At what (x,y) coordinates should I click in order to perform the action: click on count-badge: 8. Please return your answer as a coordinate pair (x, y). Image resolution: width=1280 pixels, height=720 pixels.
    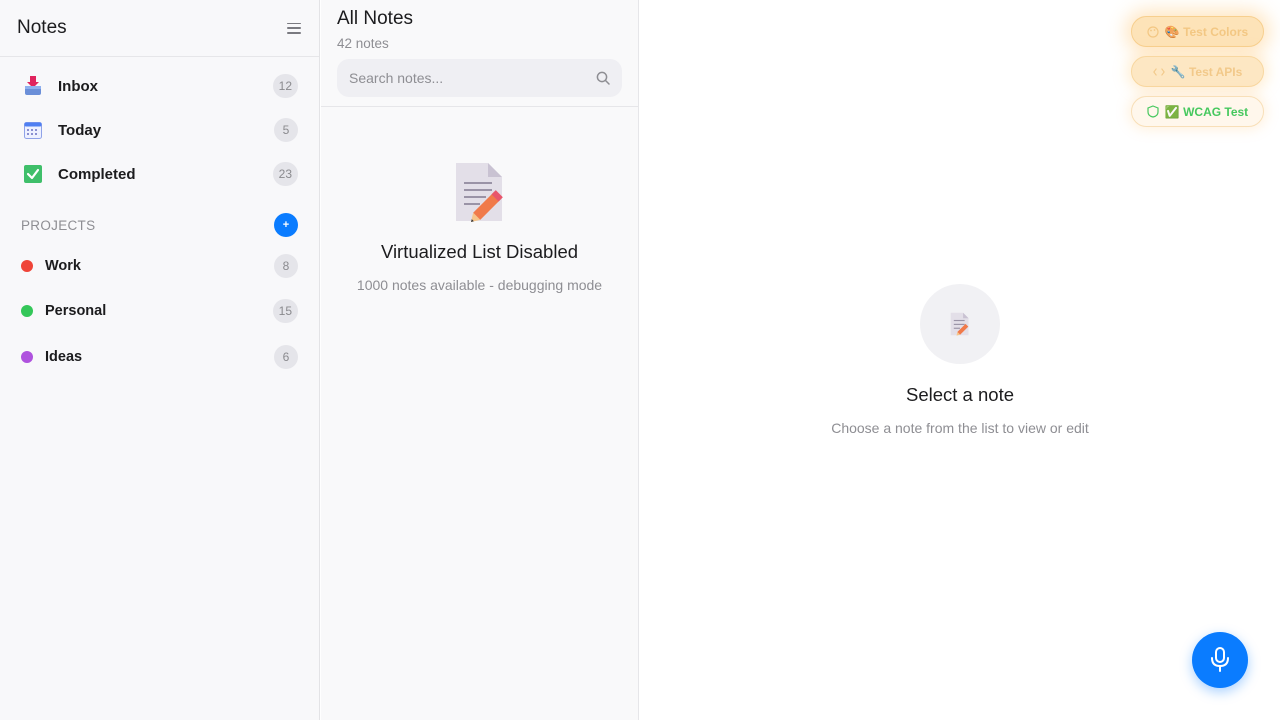
    Looking at the image, I should click on (286, 265).